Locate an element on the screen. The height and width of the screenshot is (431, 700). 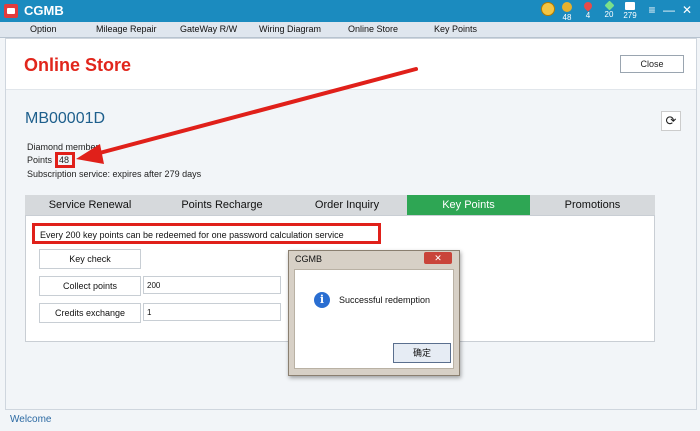
status-bar-text: Welcome is located at coordinates (31, 419).